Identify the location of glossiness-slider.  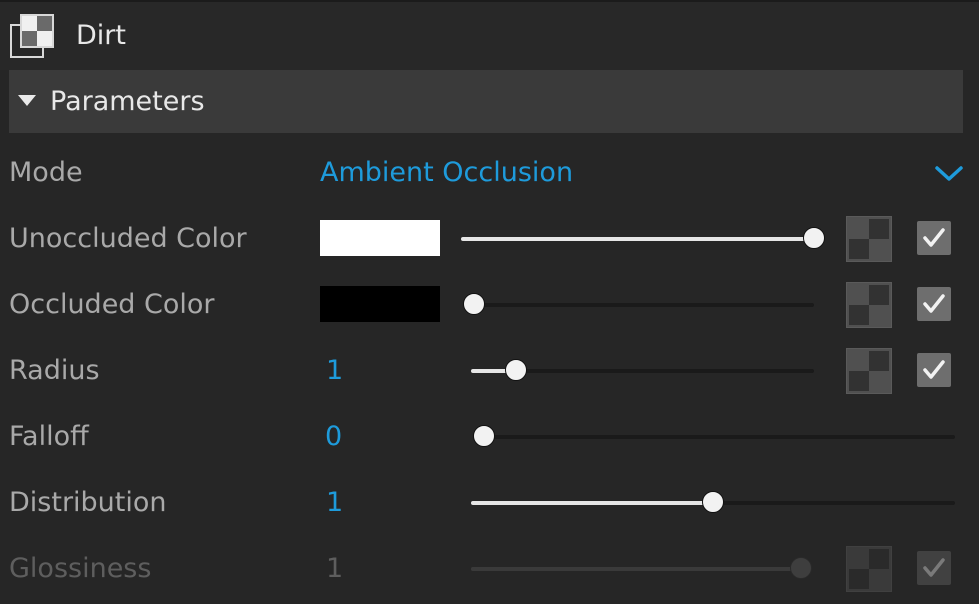
(641, 569).